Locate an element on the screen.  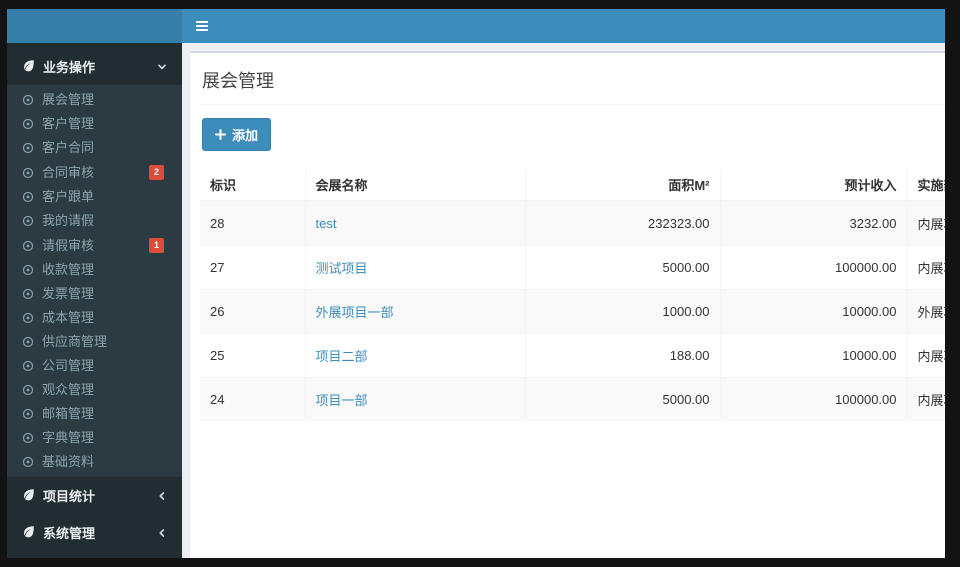
cell-id: 28 is located at coordinates (252, 223).